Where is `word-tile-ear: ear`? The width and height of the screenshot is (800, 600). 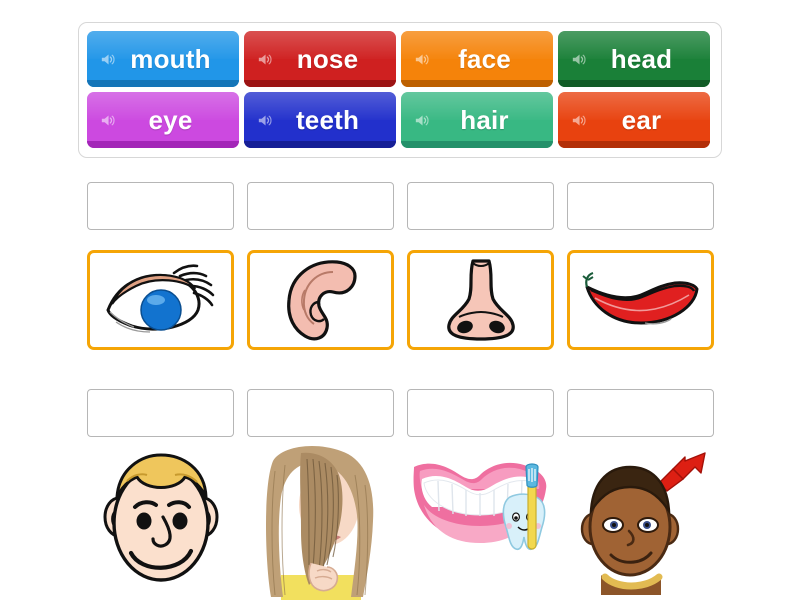 word-tile-ear: ear is located at coordinates (634, 120).